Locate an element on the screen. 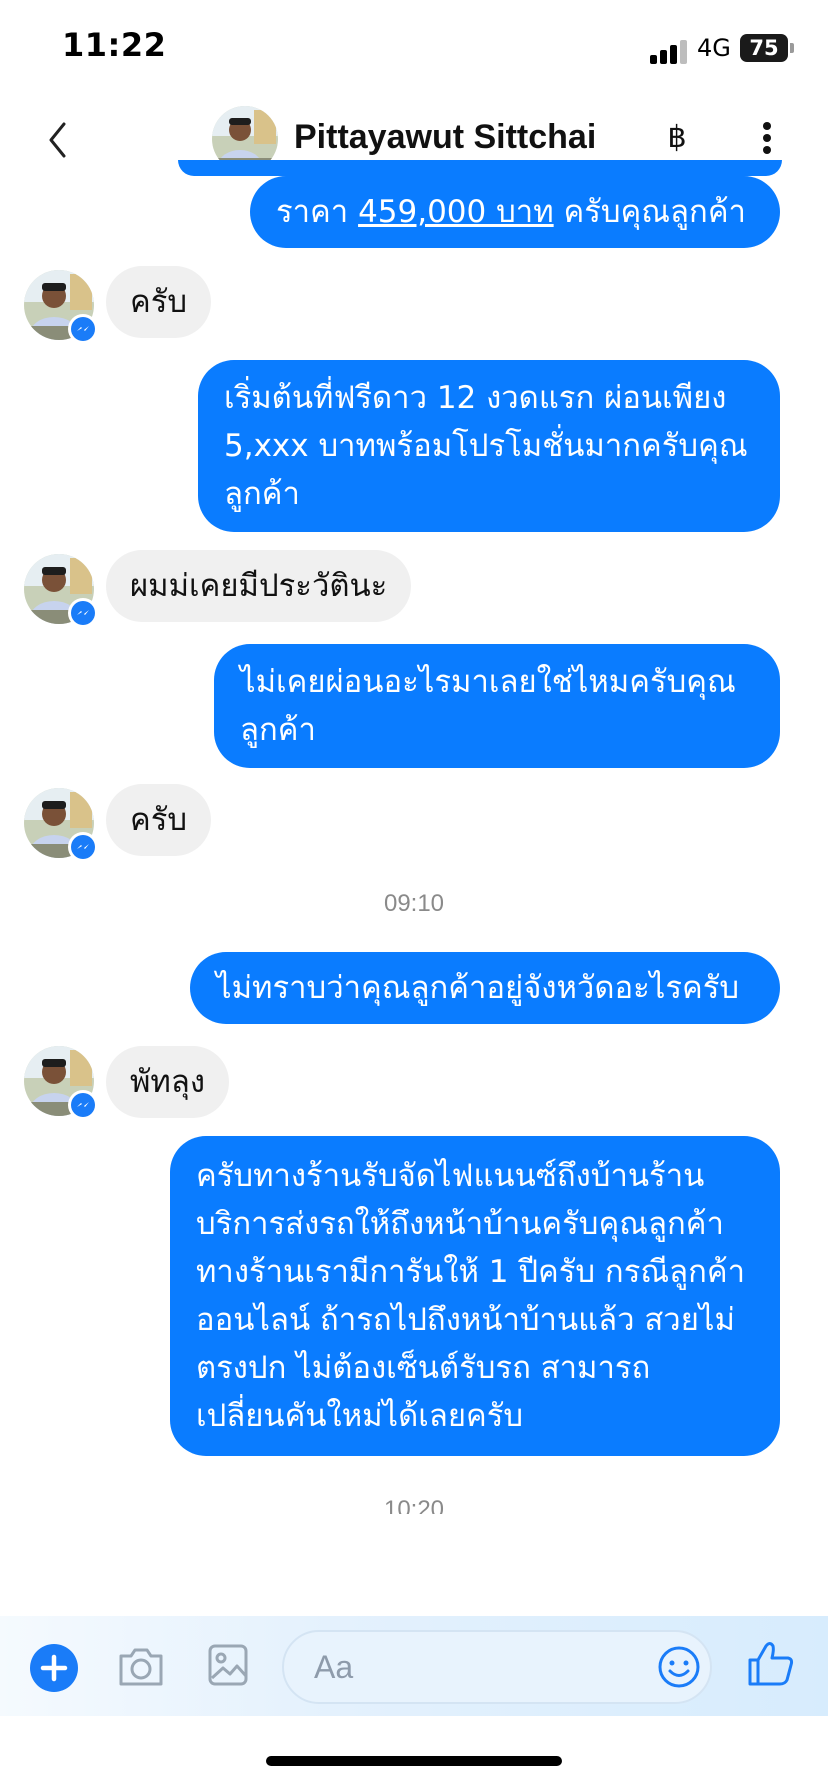 The height and width of the screenshot is (1792, 828). status-time: 11:22 is located at coordinates (114, 45).